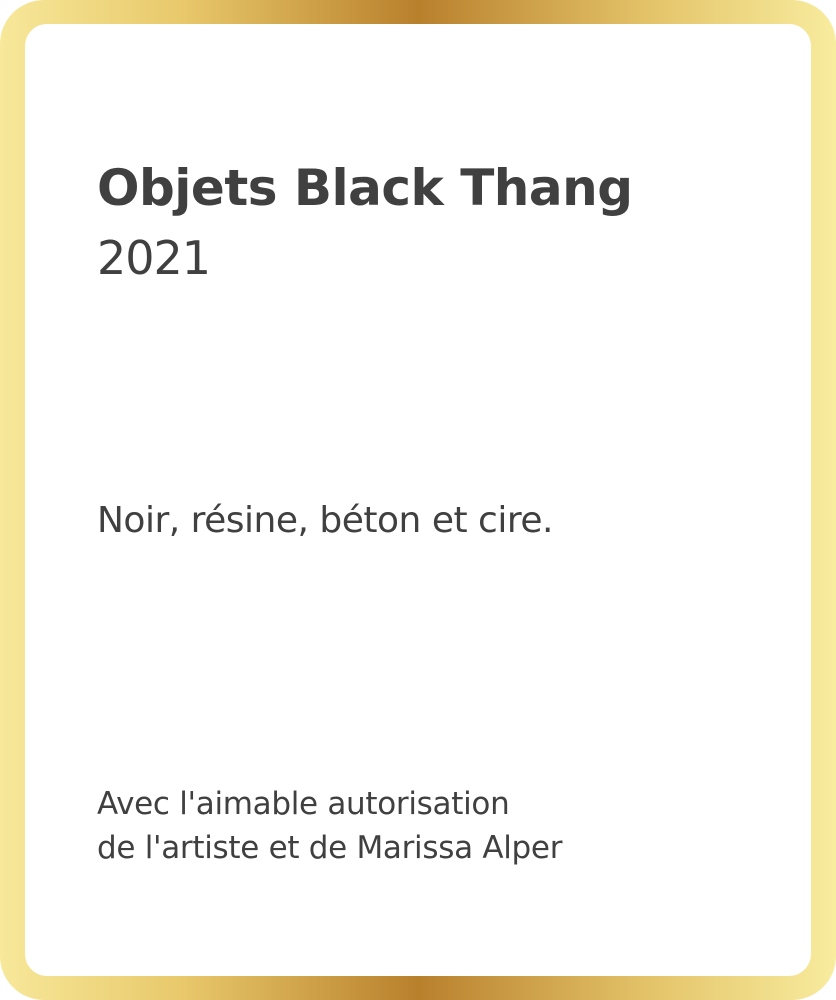 The width and height of the screenshot is (836, 1000). Describe the element at coordinates (303, 804) in the screenshot. I see `credit-line: Avec l'aimable autorisation` at that location.